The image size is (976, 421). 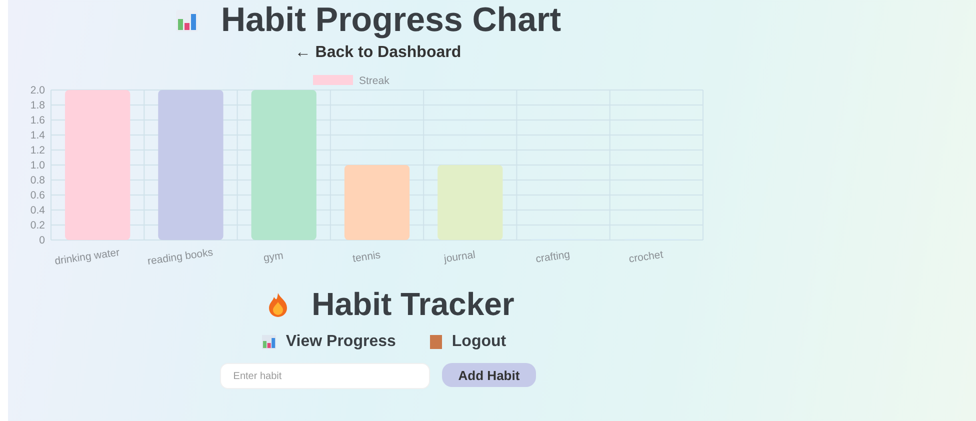 I want to click on section-title-text: Habit Tracker, so click(x=413, y=304).